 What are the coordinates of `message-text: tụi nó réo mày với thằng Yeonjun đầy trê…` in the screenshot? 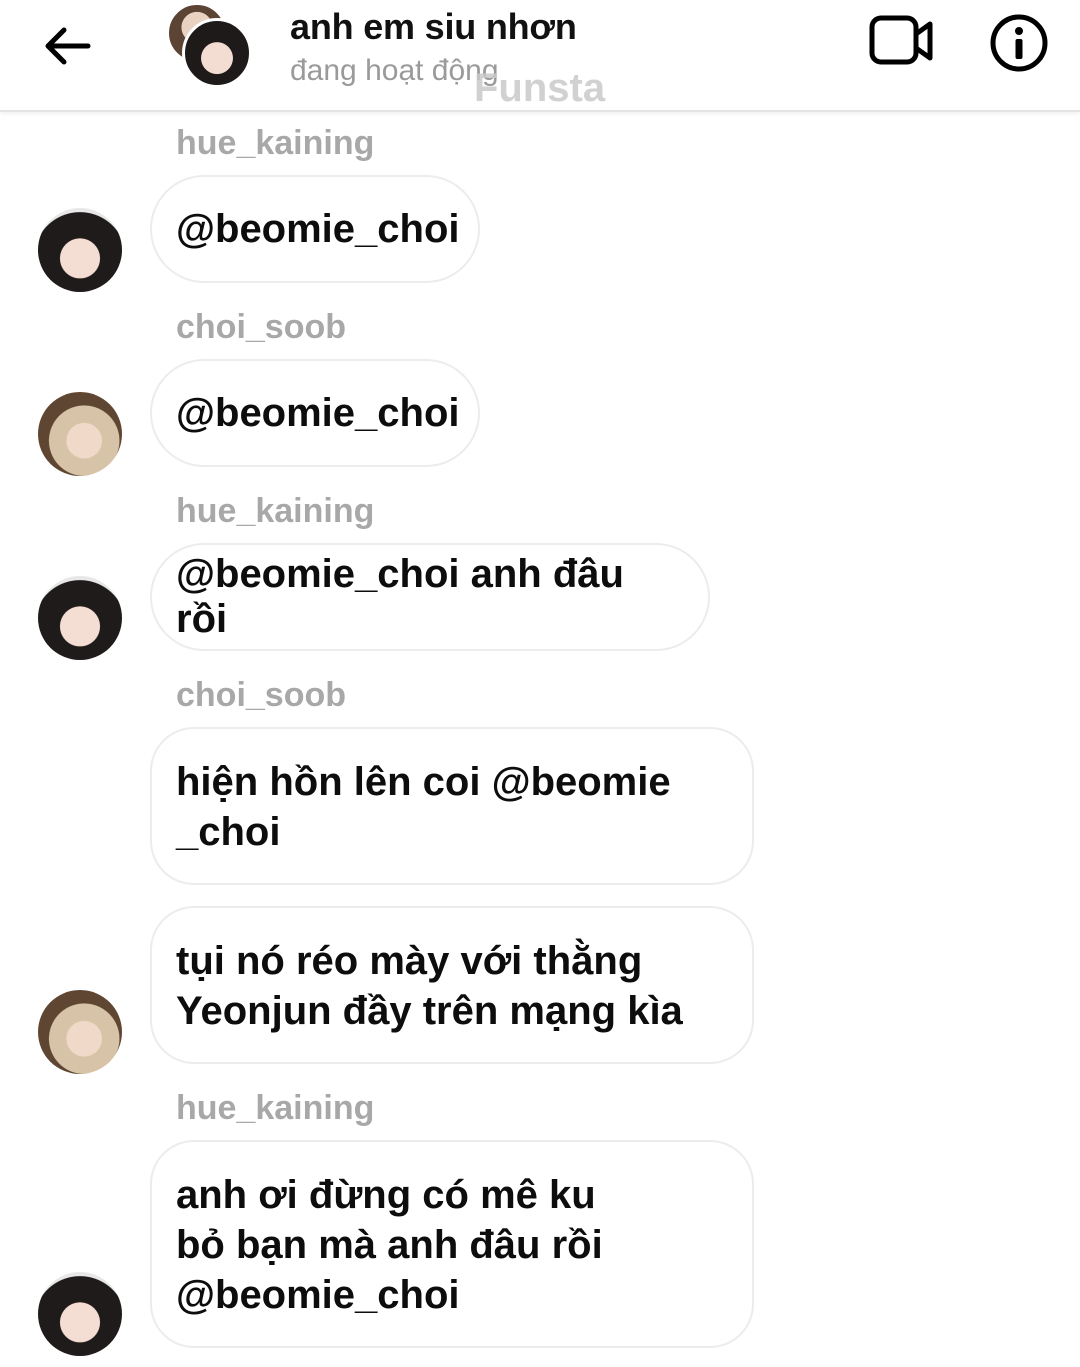 It's located at (429, 986).